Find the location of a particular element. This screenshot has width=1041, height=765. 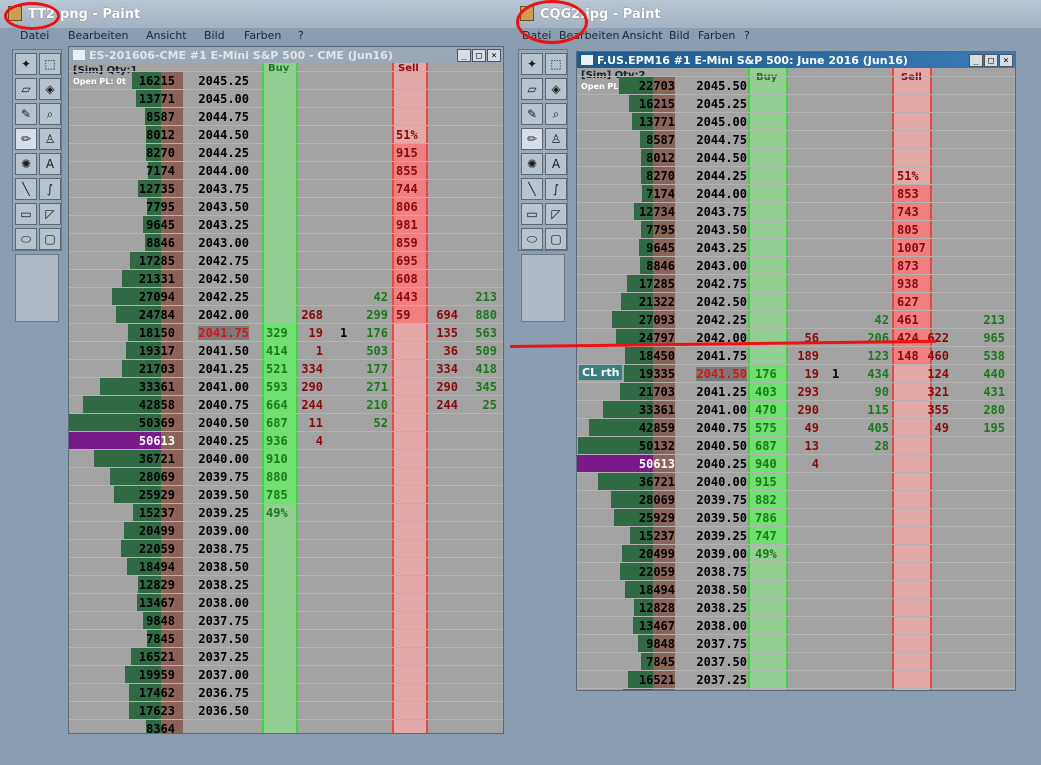

ladder-row: 18450 2041.75 189 123 148 460 538 is located at coordinates (796, 355).